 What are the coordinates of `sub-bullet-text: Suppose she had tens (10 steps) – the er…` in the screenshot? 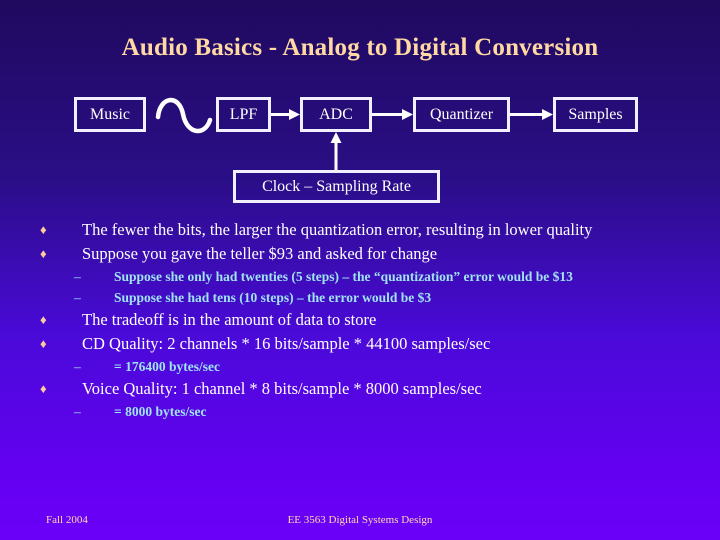 It's located at (273, 297).